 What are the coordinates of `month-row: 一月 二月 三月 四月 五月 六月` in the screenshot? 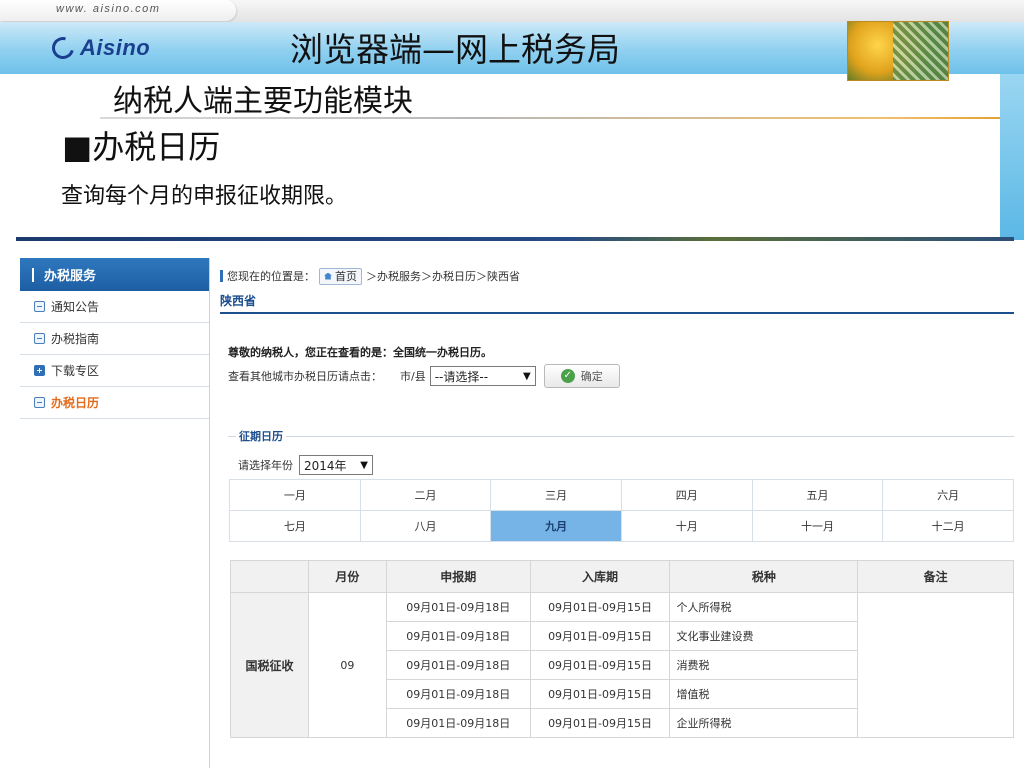 It's located at (621, 495).